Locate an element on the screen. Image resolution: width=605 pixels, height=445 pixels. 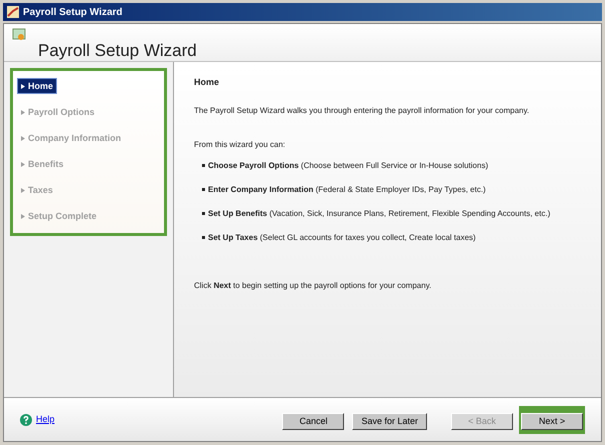
wizard-button: Cancel is located at coordinates (313, 421).